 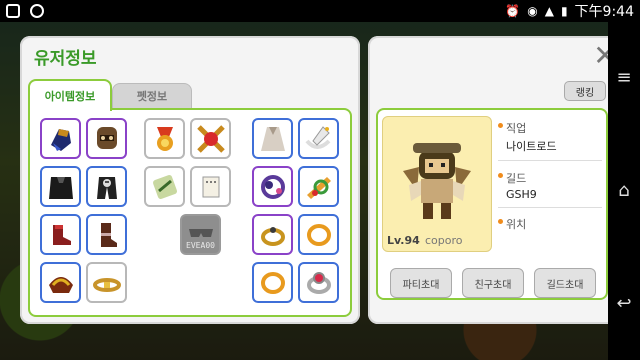 I want to click on tab-pet-info: 펫정보, so click(x=152, y=95).